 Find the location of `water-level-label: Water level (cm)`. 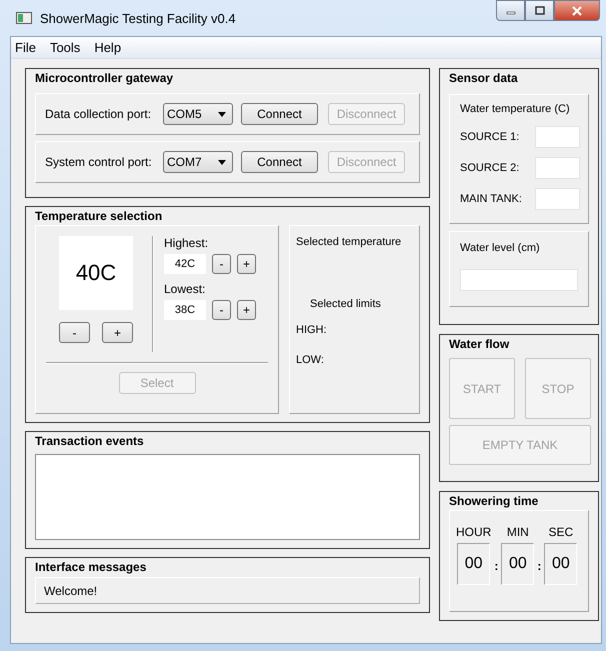

water-level-label: Water level (cm) is located at coordinates (500, 249).